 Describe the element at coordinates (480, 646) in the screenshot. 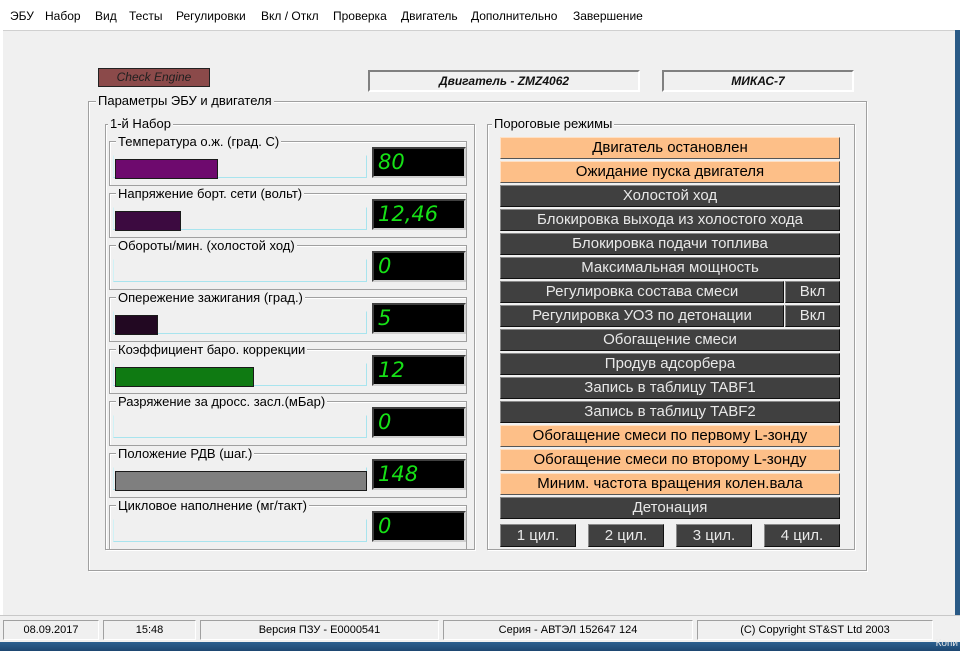

I see `desktop-taskbar` at that location.